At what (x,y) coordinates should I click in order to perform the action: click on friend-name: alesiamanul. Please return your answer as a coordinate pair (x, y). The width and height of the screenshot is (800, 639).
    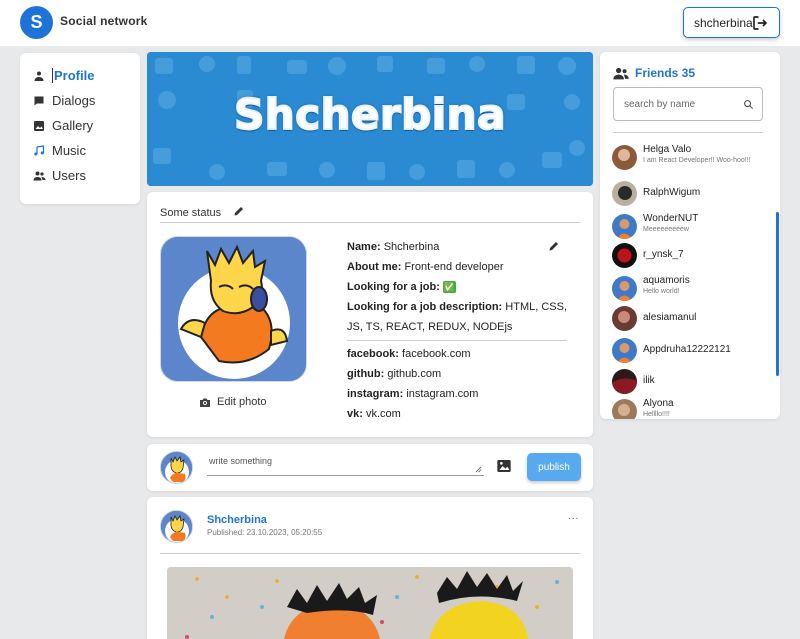
    Looking at the image, I should click on (670, 317).